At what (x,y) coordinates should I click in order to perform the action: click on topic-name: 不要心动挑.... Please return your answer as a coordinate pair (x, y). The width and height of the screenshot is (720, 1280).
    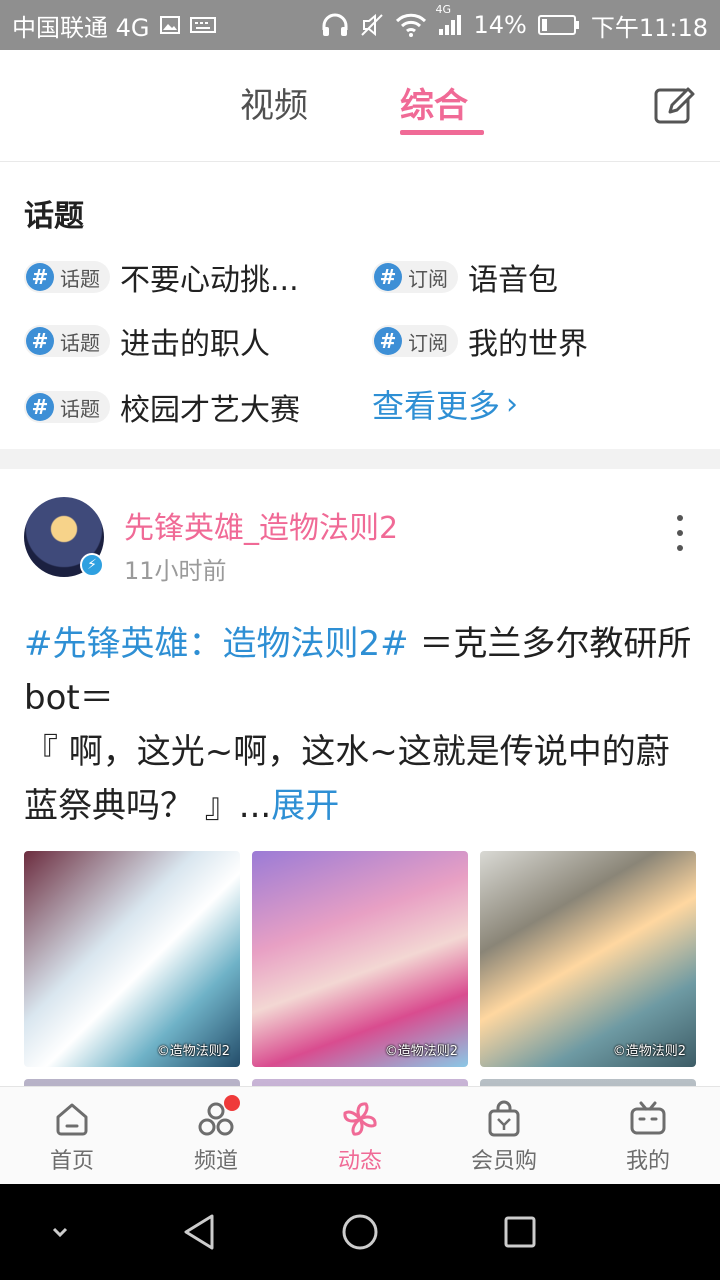
    Looking at the image, I should click on (209, 280).